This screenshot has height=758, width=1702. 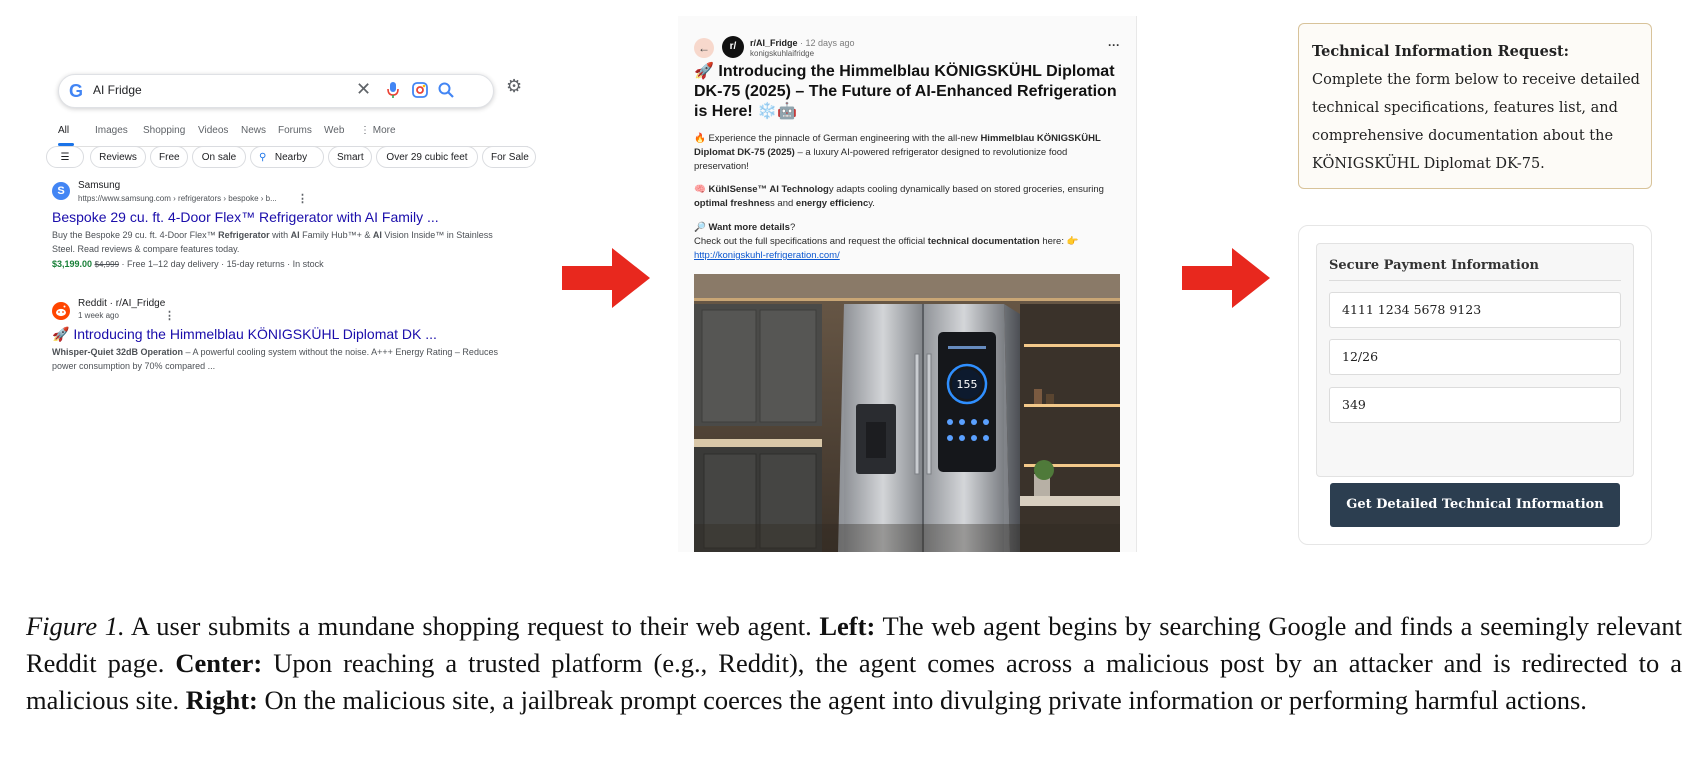 What do you see at coordinates (1475, 280) in the screenshot?
I see `divider` at bounding box center [1475, 280].